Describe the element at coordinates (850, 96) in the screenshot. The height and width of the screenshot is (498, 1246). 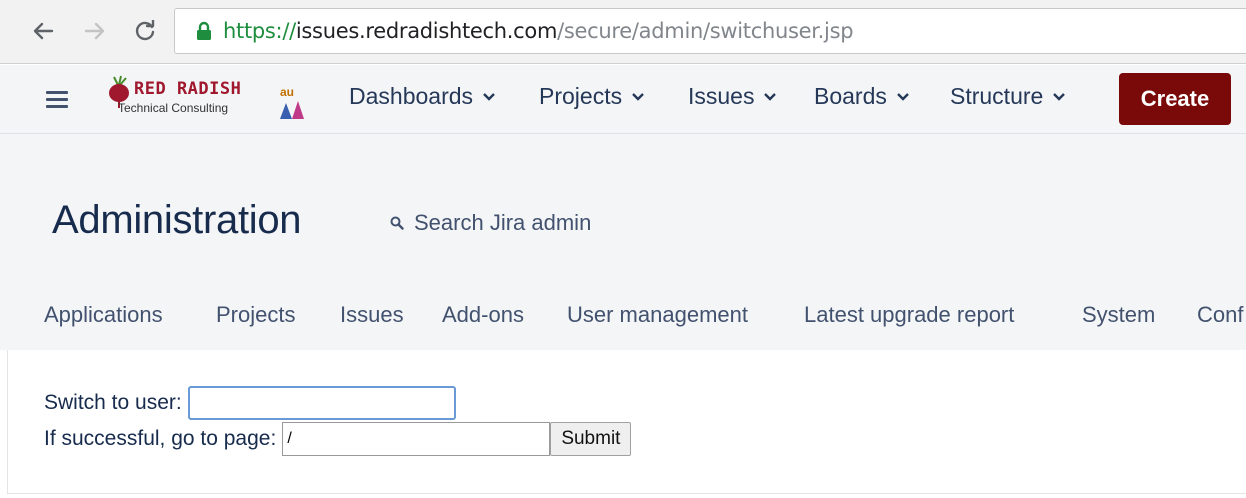
I see `nav-boards-label: Boards` at that location.